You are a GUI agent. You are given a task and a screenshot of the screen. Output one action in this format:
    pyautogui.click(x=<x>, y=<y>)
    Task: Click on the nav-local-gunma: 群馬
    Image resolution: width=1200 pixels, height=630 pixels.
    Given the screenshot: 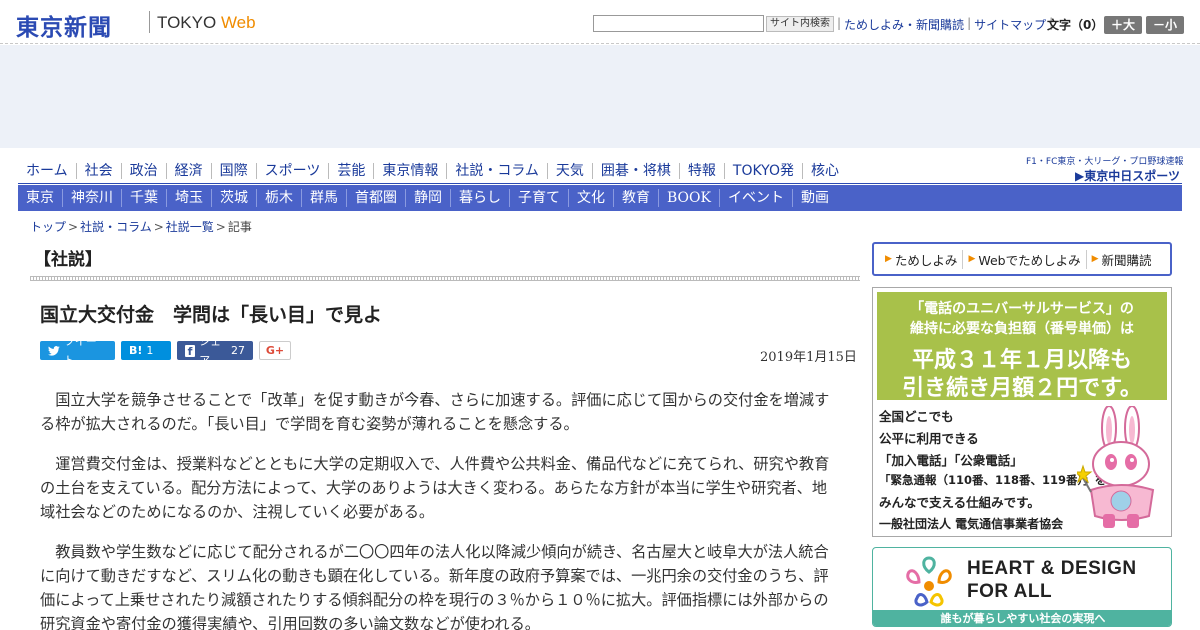 What is the action you would take?
    pyautogui.click(x=323, y=198)
    